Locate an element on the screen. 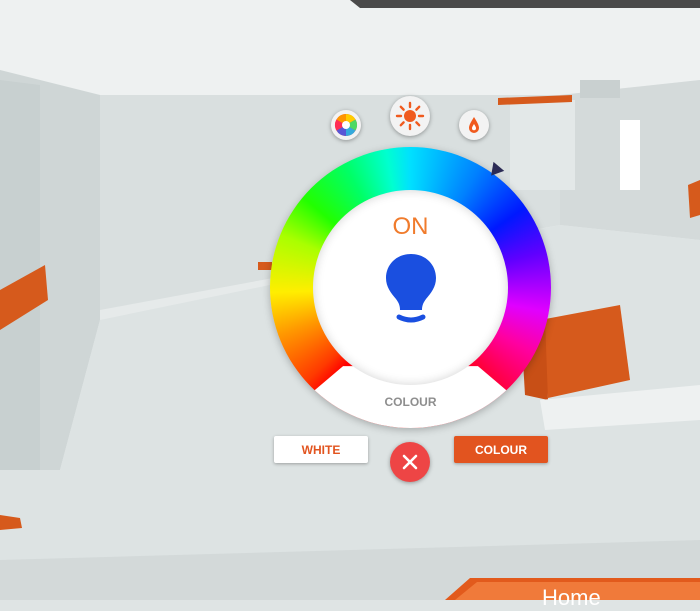 This screenshot has height=611, width=700. temperature-drop-icon is located at coordinates (474, 125).